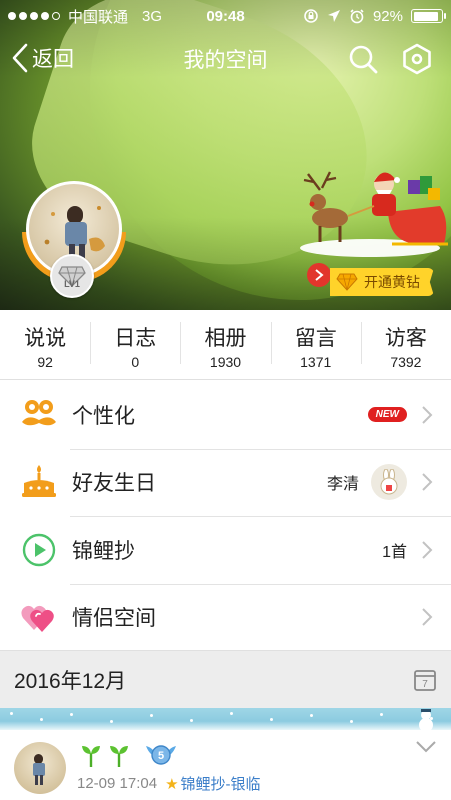  Describe the element at coordinates (39, 549) in the screenshot. I see `play-icon` at that location.